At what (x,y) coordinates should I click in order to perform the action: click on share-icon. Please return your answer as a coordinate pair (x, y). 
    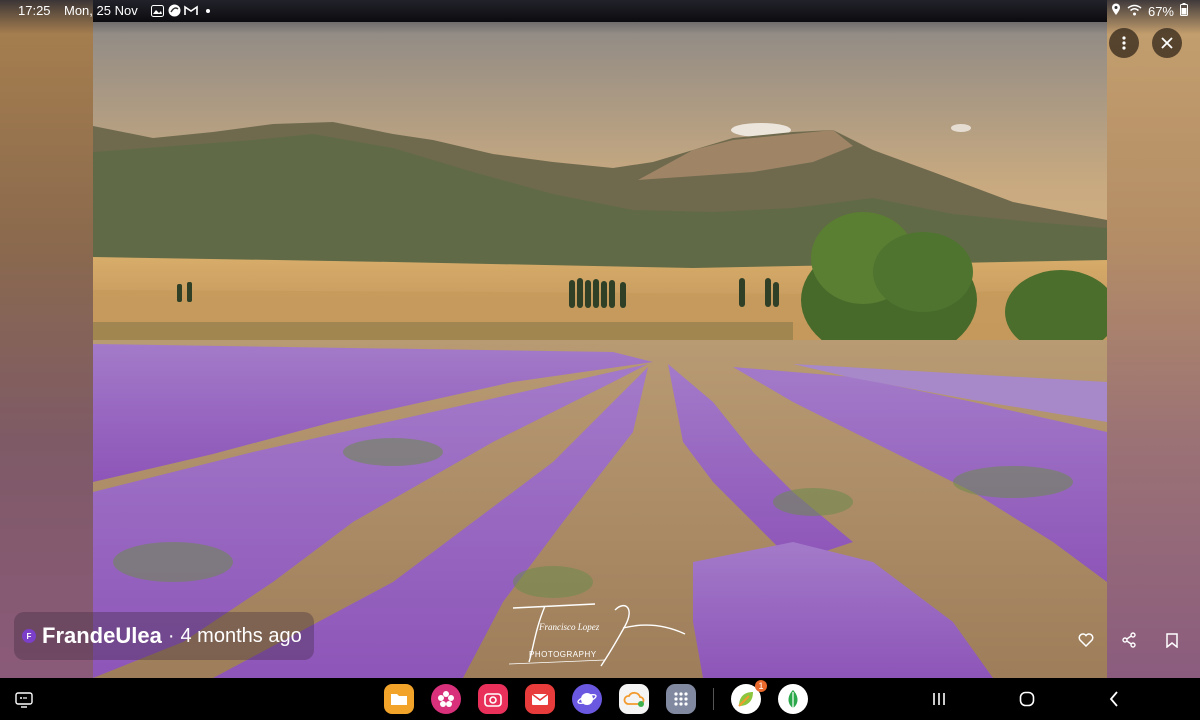
    Looking at the image, I should click on (1129, 640).